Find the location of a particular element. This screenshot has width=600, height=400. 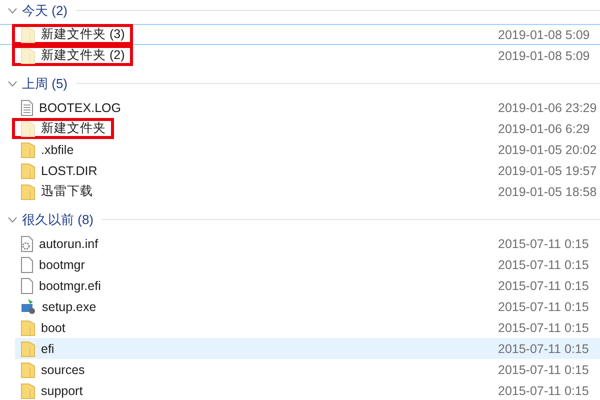

text-file-icon is located at coordinates (27, 108).